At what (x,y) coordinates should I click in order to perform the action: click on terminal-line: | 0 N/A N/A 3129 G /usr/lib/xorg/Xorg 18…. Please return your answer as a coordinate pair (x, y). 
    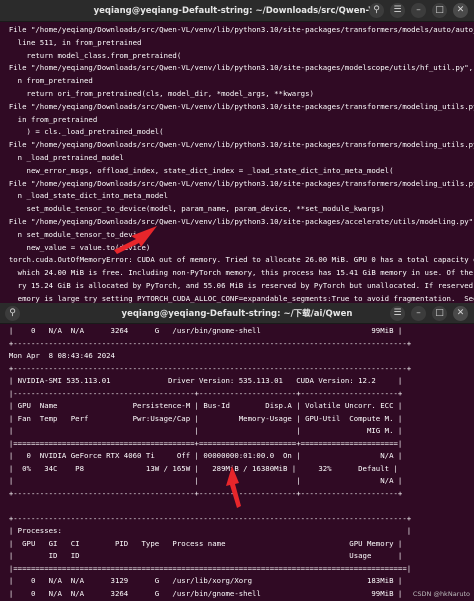
    Looking at the image, I should click on (201, 580).